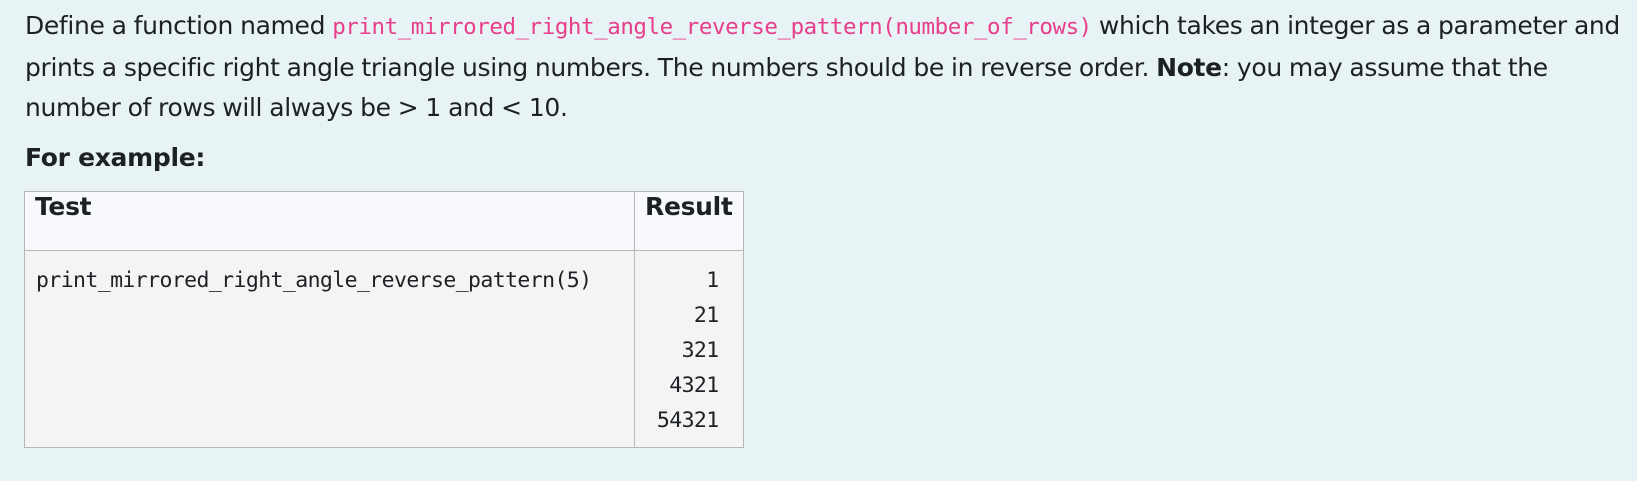 The image size is (1637, 481). I want to click on result-output: 1 21 321 4321 54321, so click(689, 344).